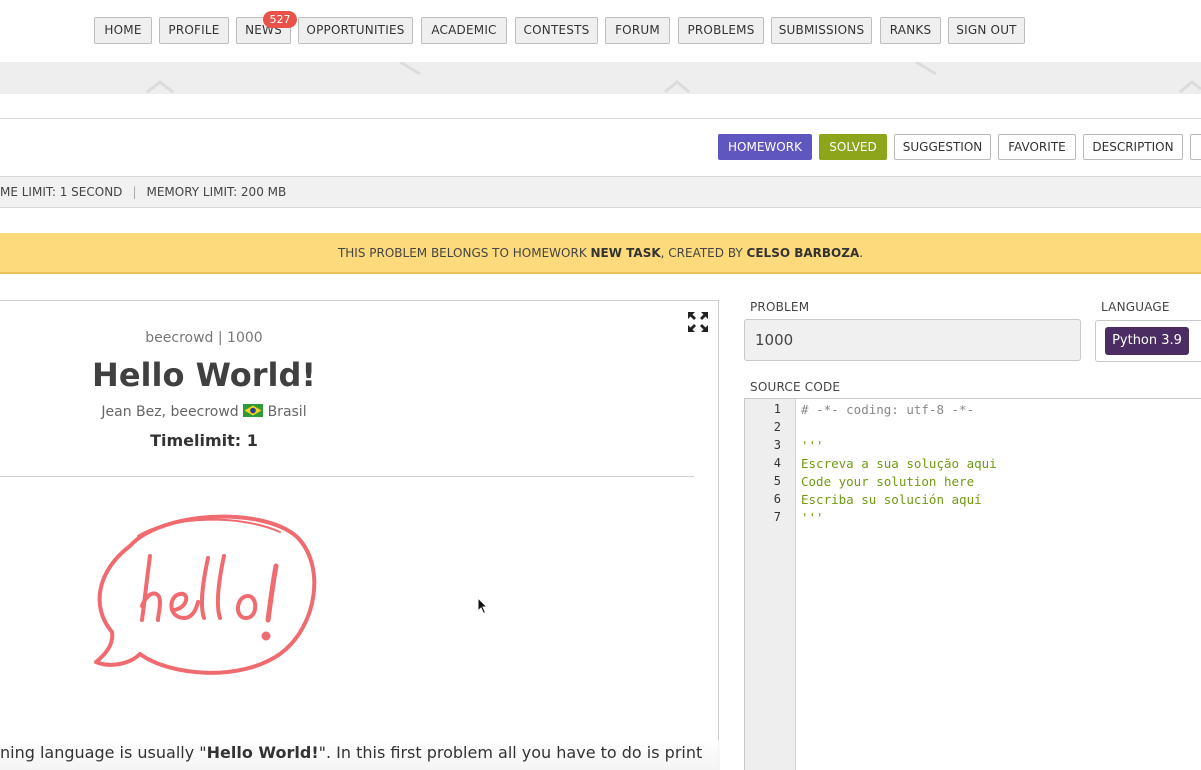  Describe the element at coordinates (777, 427) in the screenshot. I see `line-number: 2` at that location.